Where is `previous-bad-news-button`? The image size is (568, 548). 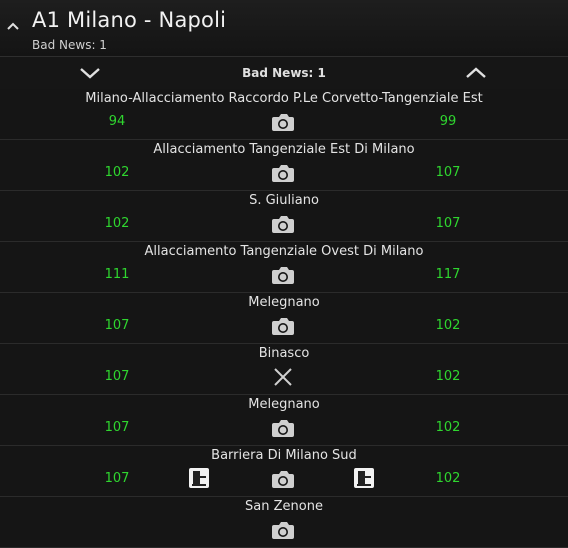 previous-bad-news-button is located at coordinates (476, 73).